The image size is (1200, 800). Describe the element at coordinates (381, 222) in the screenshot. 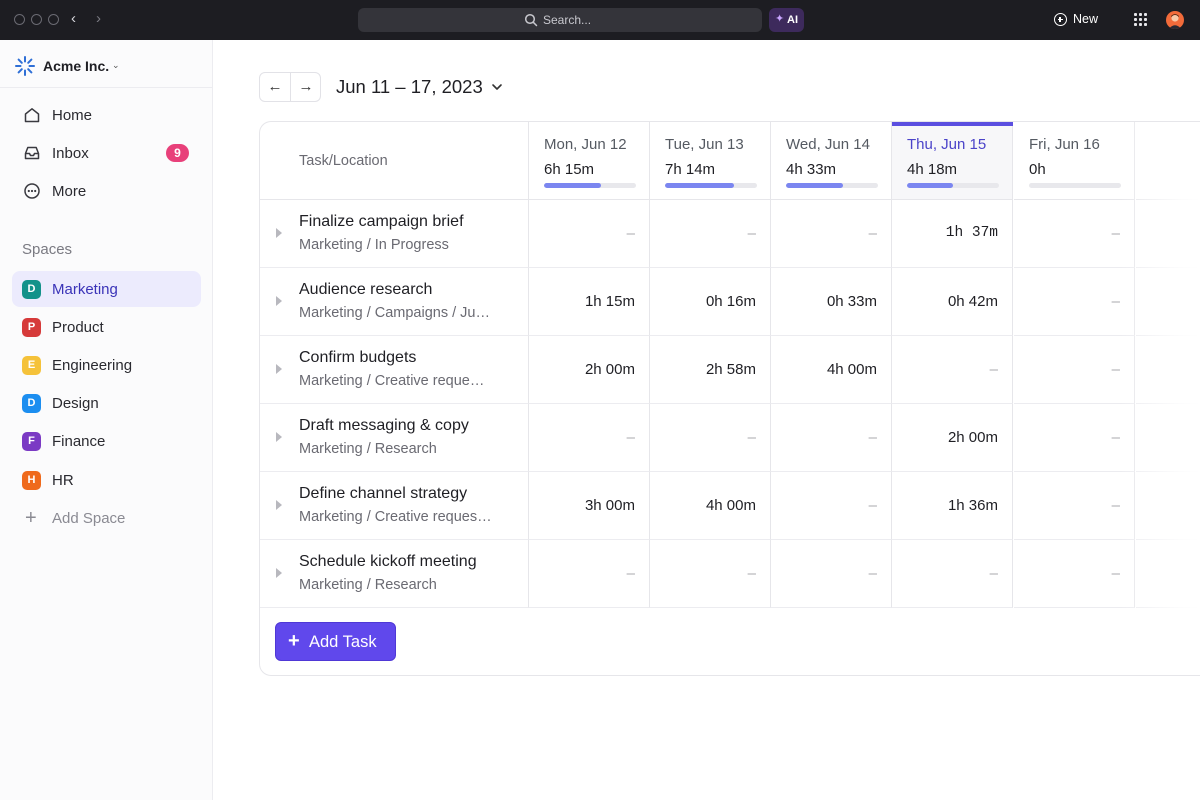

I see `task-name: Finalize campaign brief` at that location.